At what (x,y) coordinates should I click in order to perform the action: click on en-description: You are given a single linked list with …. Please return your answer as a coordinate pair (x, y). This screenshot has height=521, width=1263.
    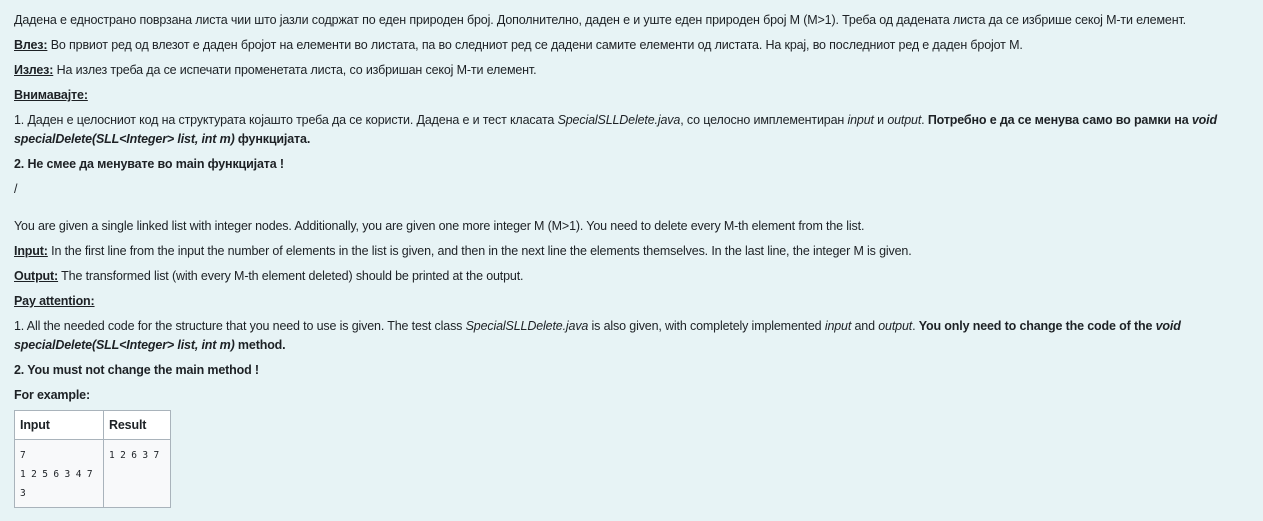
    Looking at the image, I should click on (439, 226).